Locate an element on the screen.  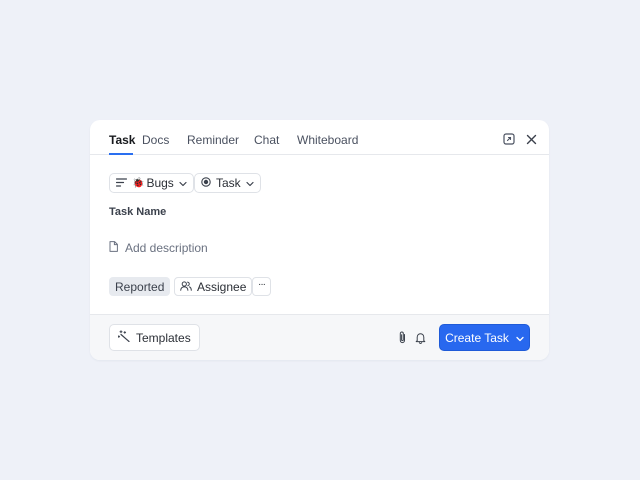
bell-icon is located at coordinates (420, 337).